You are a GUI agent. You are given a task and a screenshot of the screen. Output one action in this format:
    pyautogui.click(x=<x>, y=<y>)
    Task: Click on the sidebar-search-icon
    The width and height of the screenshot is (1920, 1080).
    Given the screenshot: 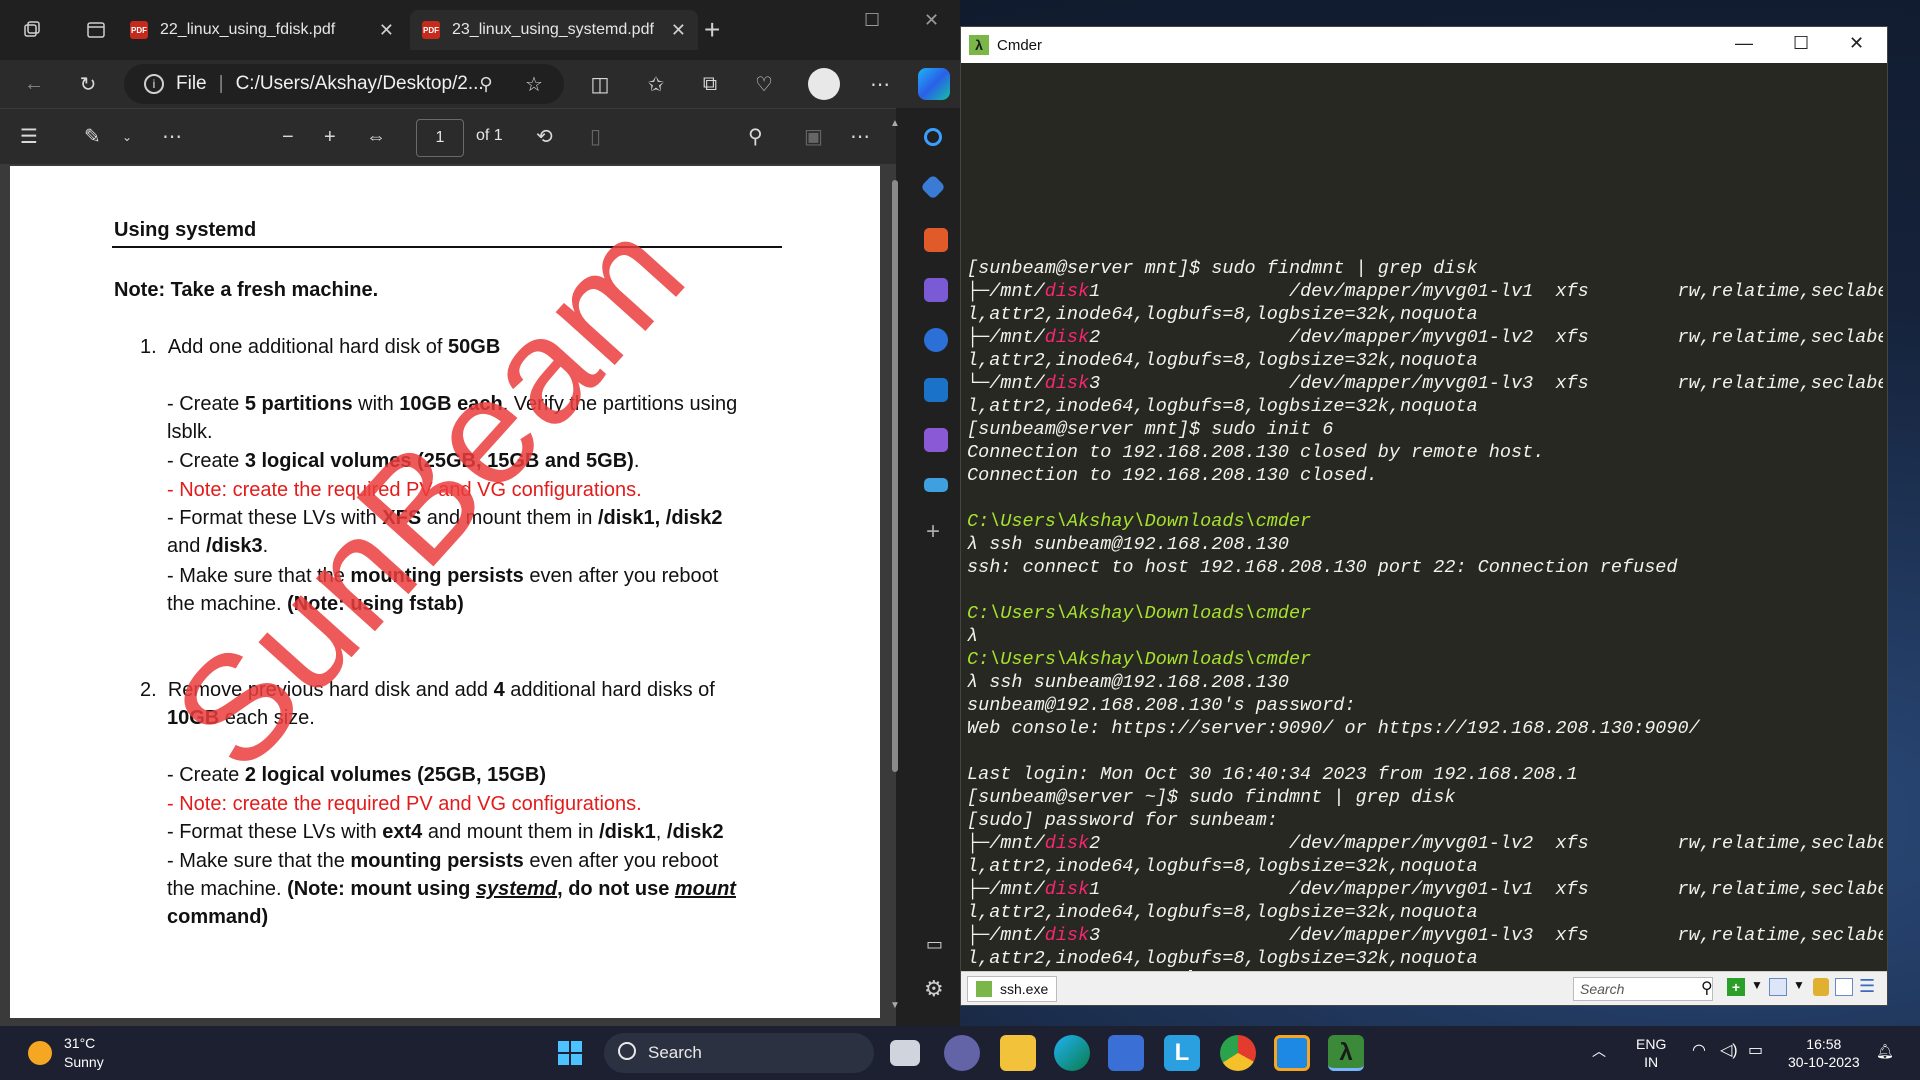 What is the action you would take?
    pyautogui.click(x=933, y=137)
    